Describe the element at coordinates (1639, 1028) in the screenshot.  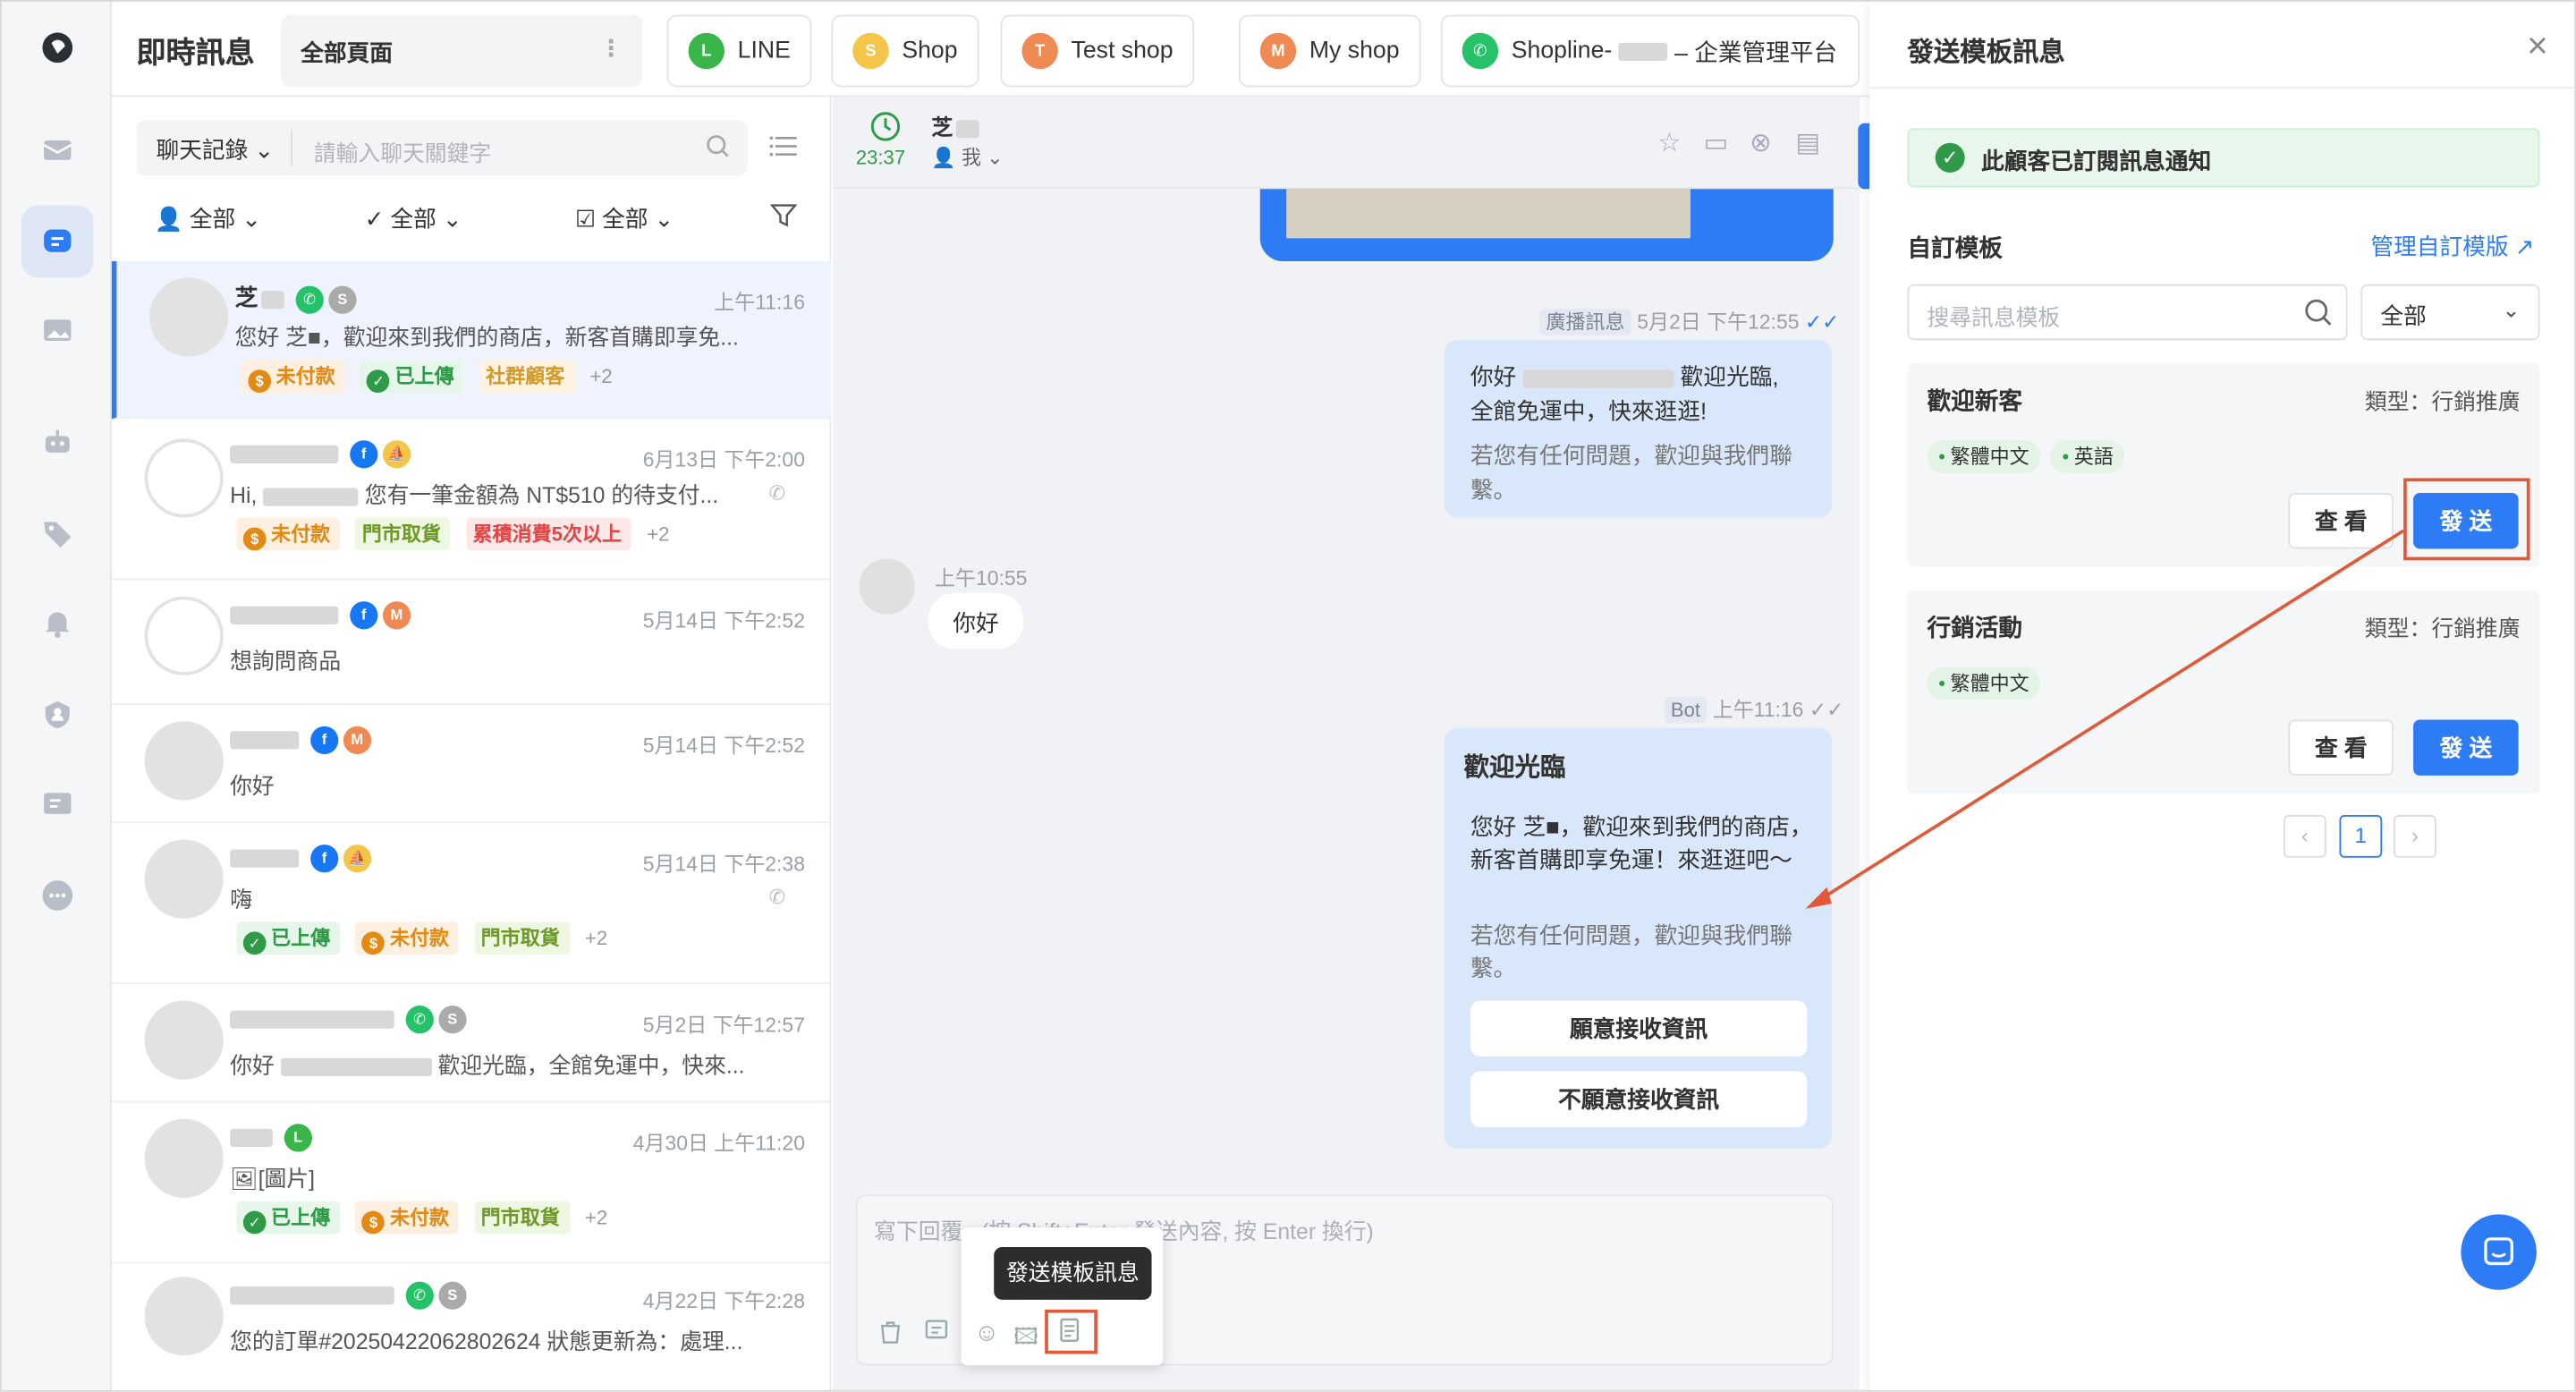
I see `accept-info-button: 願意接收資訊` at that location.